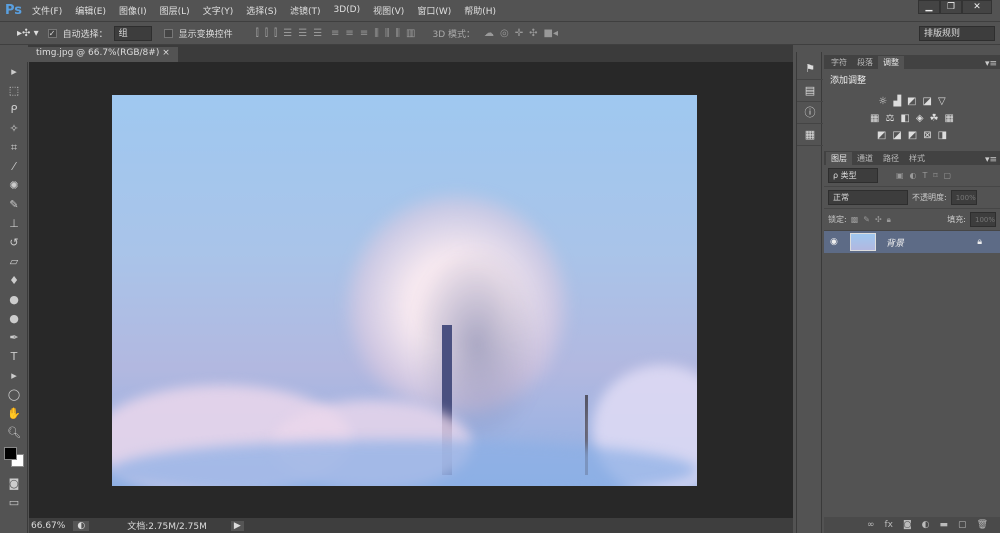 The height and width of the screenshot is (533, 1000). I want to click on stamp-tool-icon: ⊥, so click(14, 223).